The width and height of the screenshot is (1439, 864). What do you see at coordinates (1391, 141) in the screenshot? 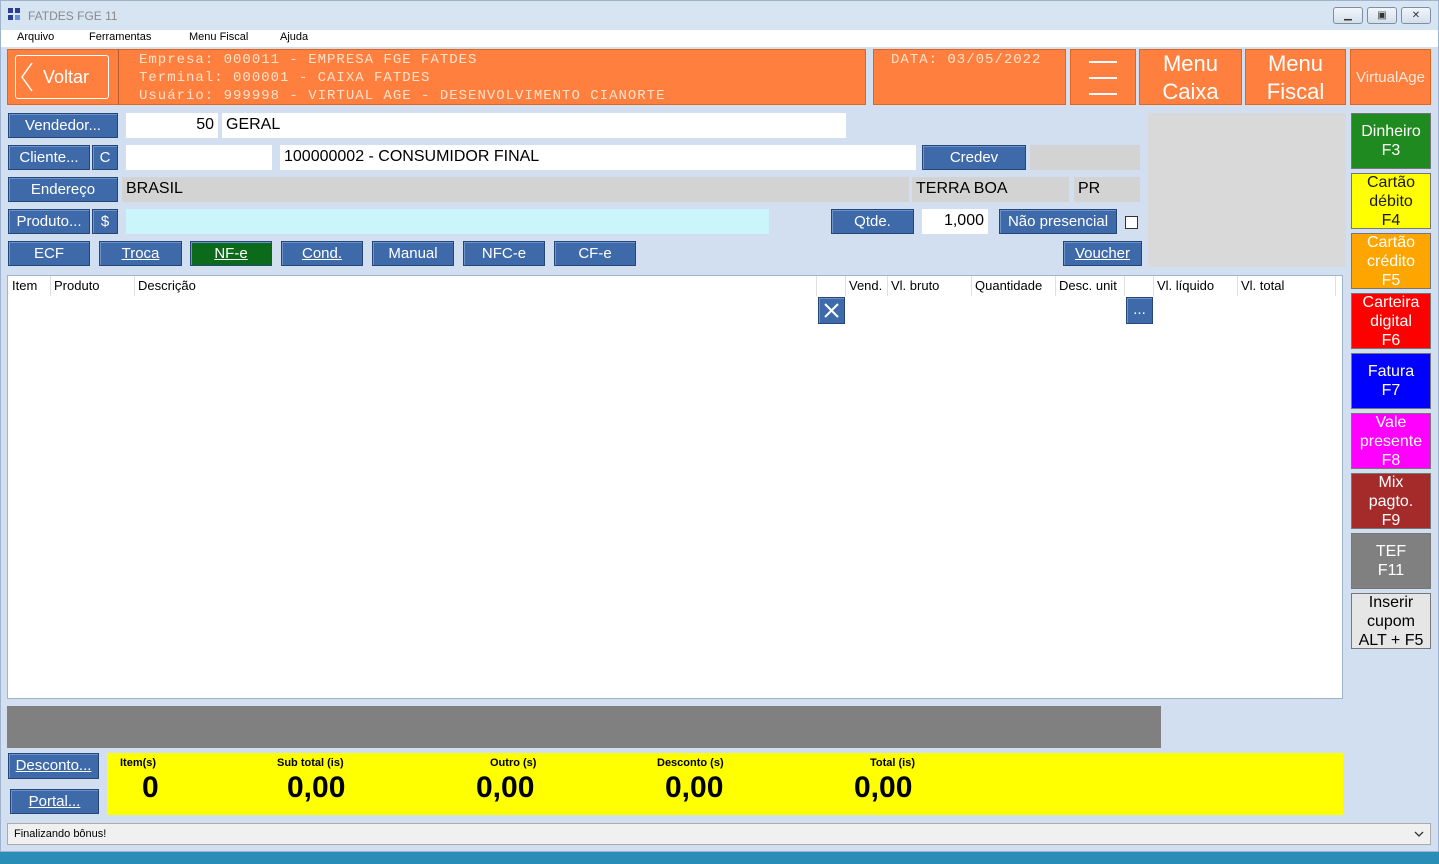
I see `pay-dinheiro-button: Dinheiro F3` at bounding box center [1391, 141].